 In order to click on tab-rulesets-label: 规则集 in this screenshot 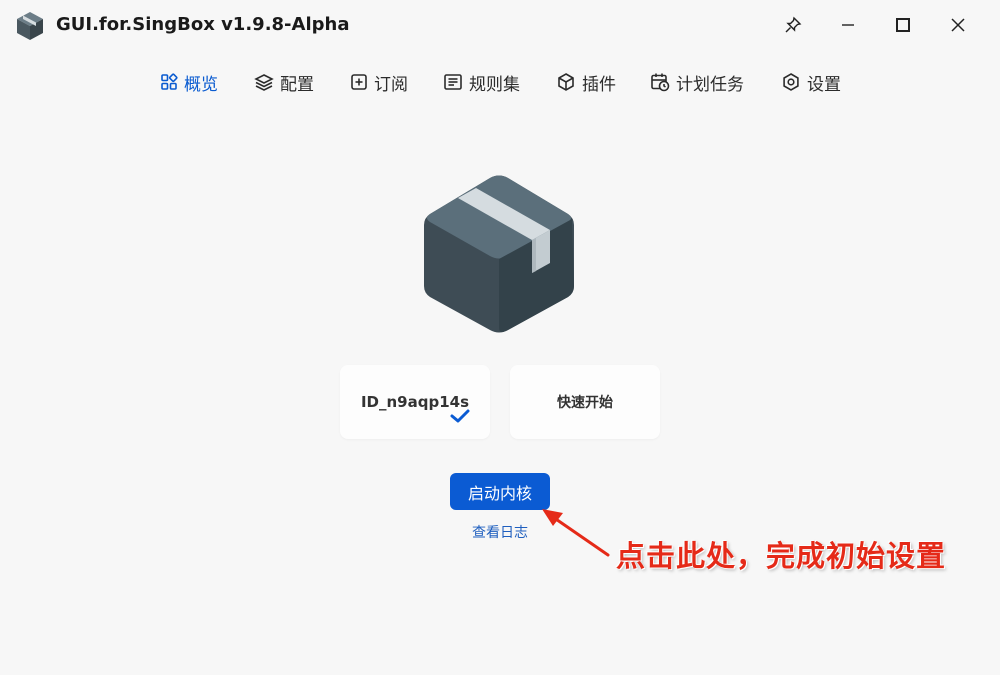, I will do `click(494, 84)`.